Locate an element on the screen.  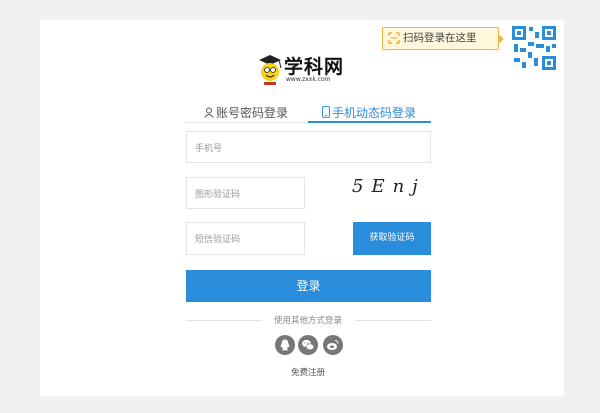
scan-icon is located at coordinates (394, 38).